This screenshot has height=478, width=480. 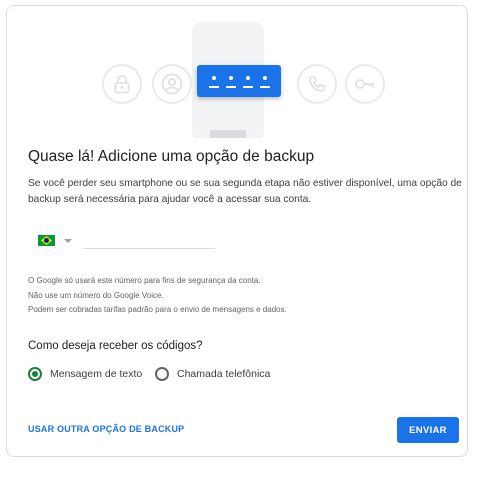 I want to click on radio-option-phone-call: Chamada telefônica, so click(x=212, y=374).